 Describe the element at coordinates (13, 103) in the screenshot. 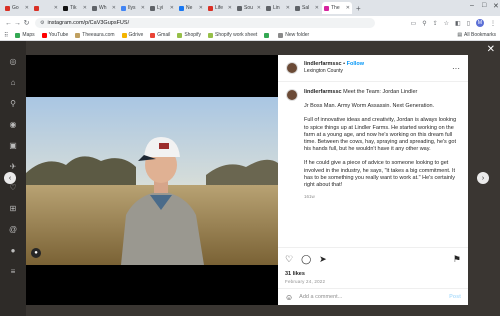

I see `search-icon: ⚲` at that location.